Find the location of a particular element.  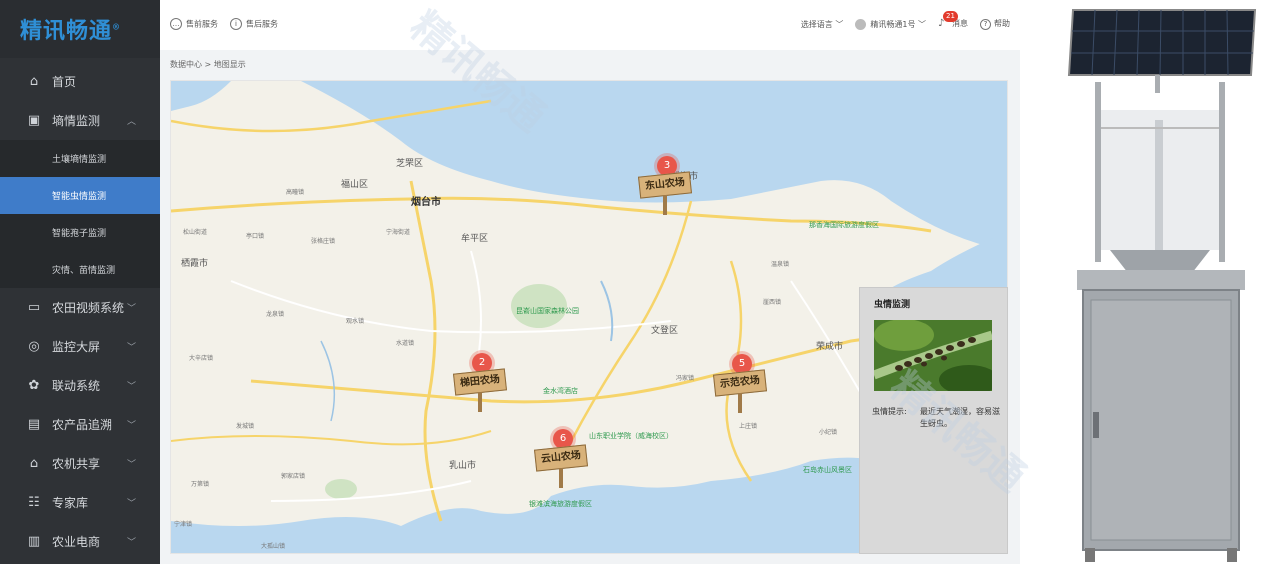

user-menu: 精讯畅通1号 ﹀ is located at coordinates (890, 24).